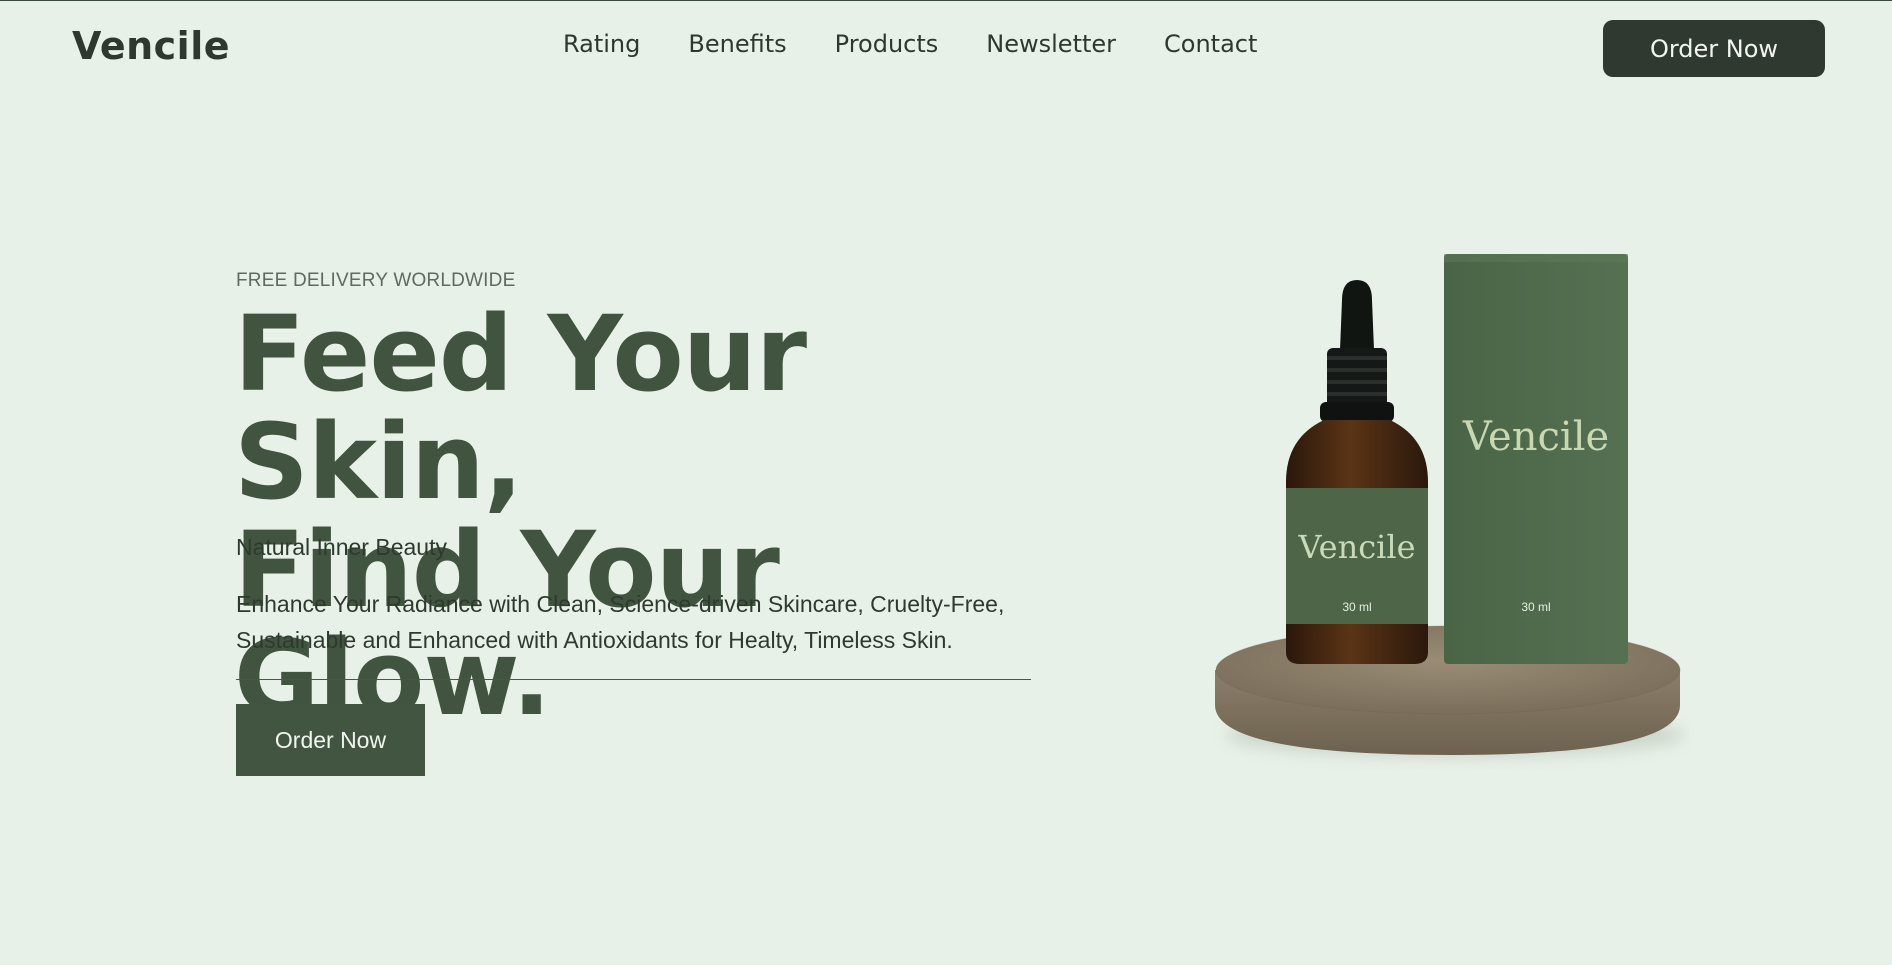  I want to click on box-volume-label: 30 ml, so click(1535, 607).